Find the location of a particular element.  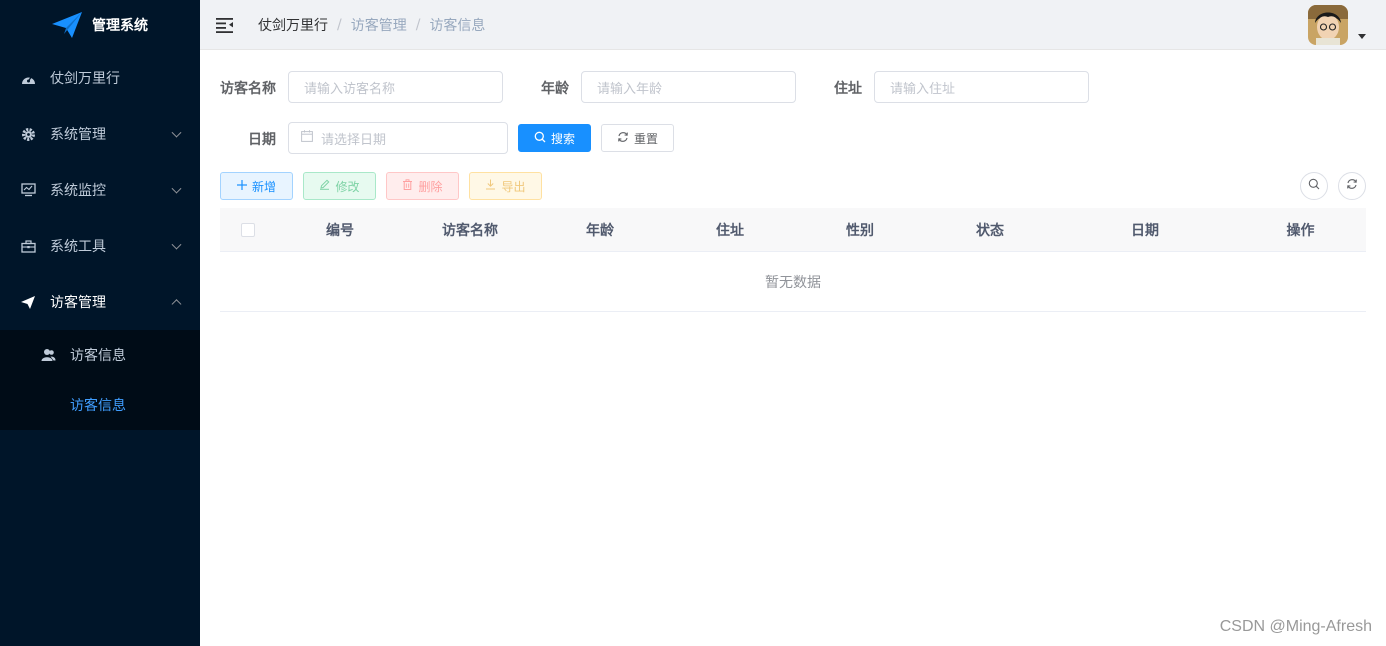

add-button-label: 新增 is located at coordinates (263, 186).